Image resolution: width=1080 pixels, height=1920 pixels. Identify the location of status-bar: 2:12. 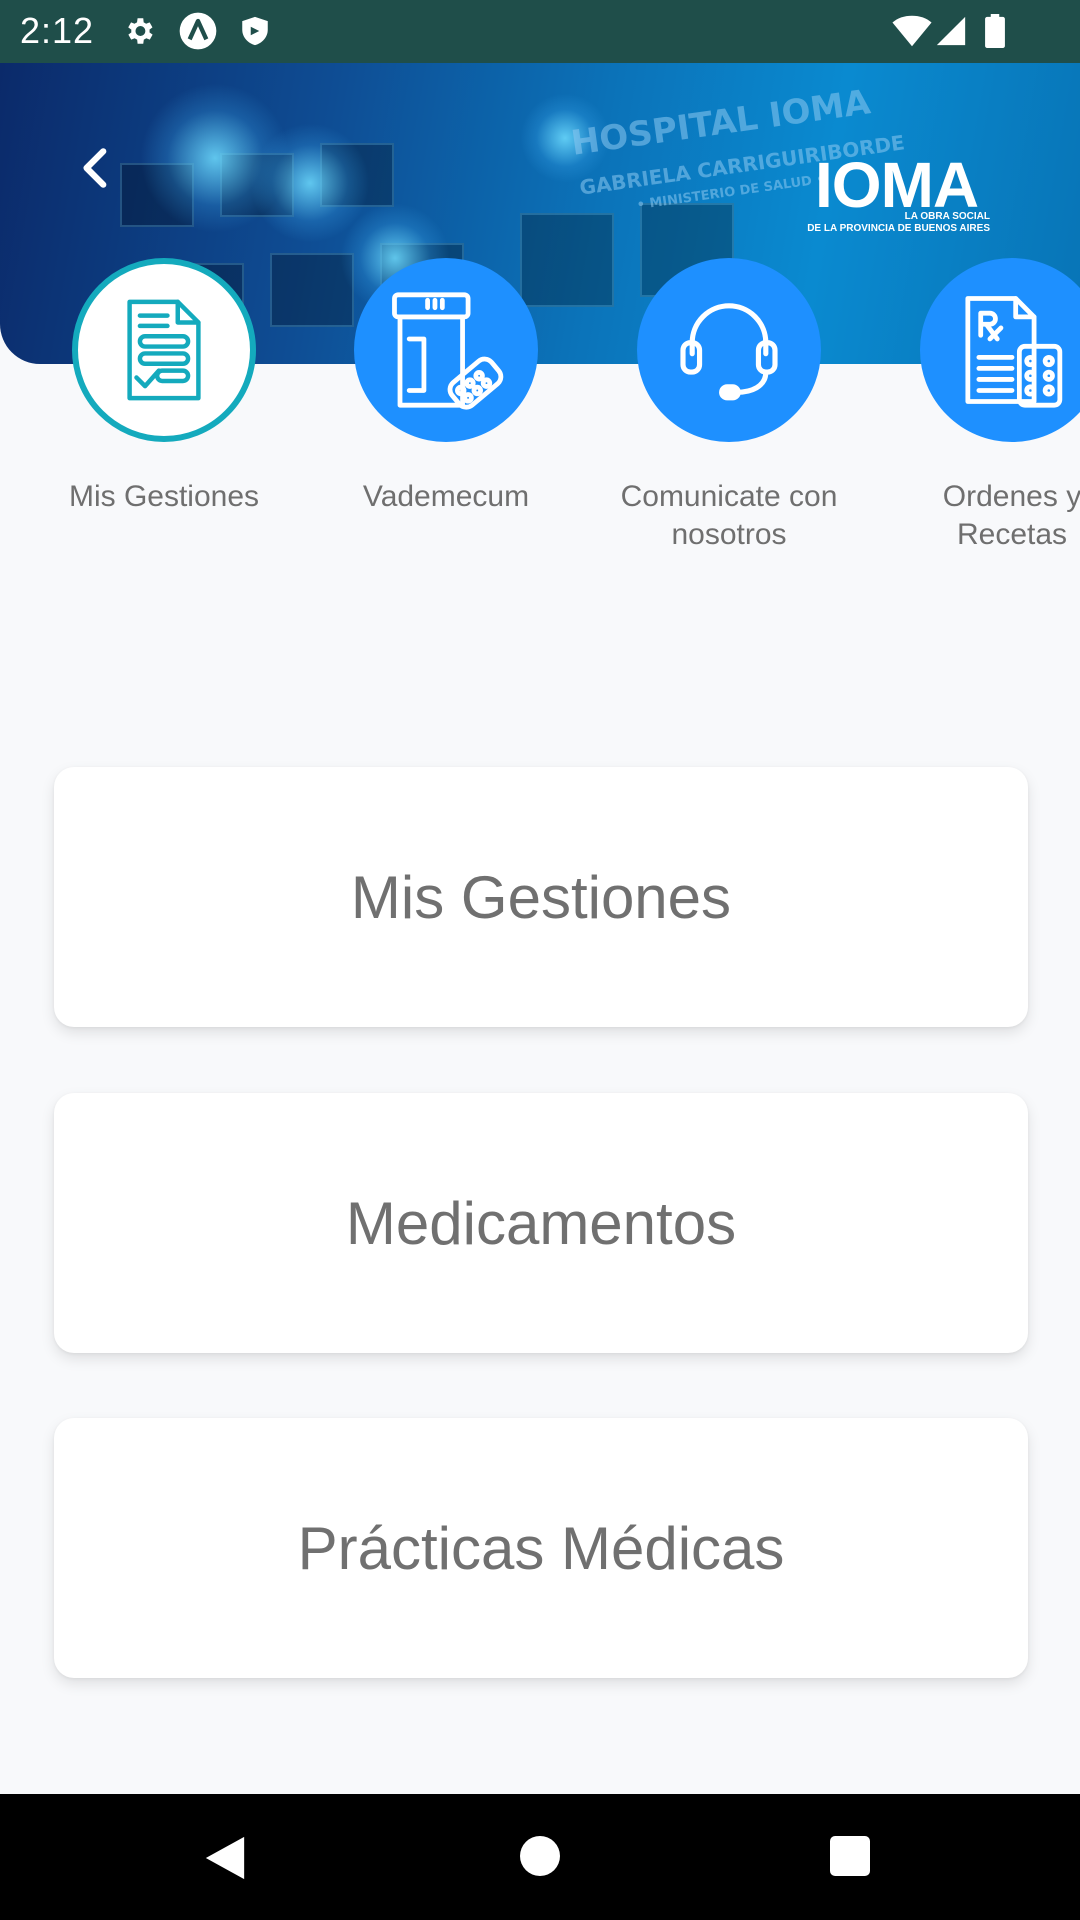
(540, 31).